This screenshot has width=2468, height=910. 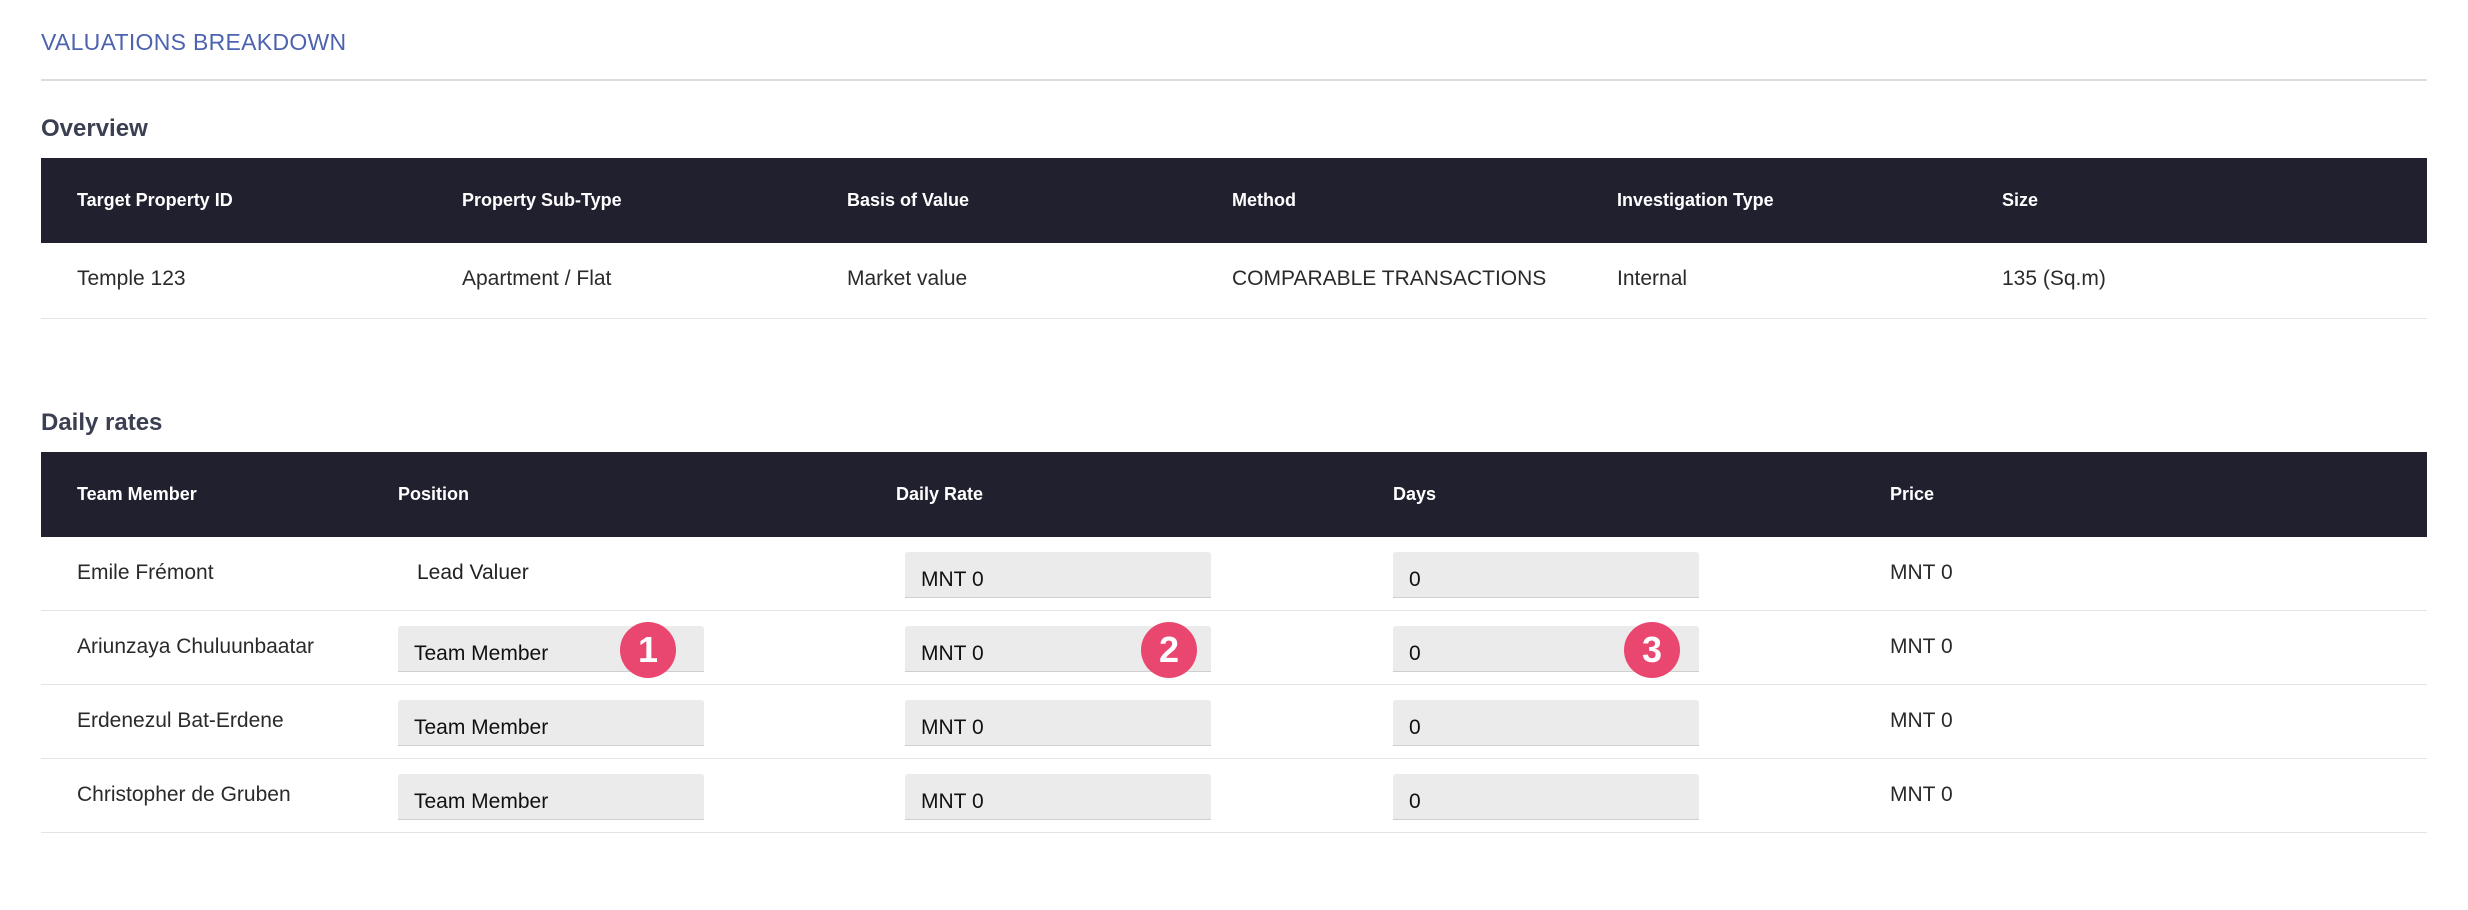 I want to click on target-property-id-cell: Temple 123, so click(x=131, y=278).